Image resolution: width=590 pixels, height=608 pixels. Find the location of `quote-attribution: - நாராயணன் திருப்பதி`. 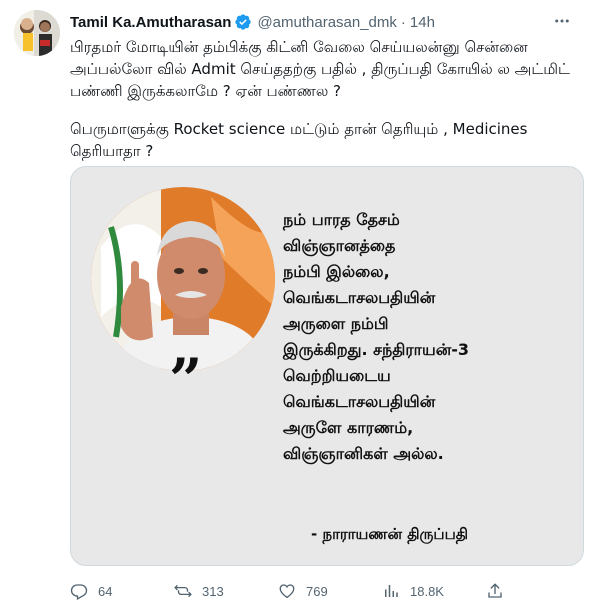

quote-attribution: - நாராயணன் திருப்பதி is located at coordinates (390, 534).